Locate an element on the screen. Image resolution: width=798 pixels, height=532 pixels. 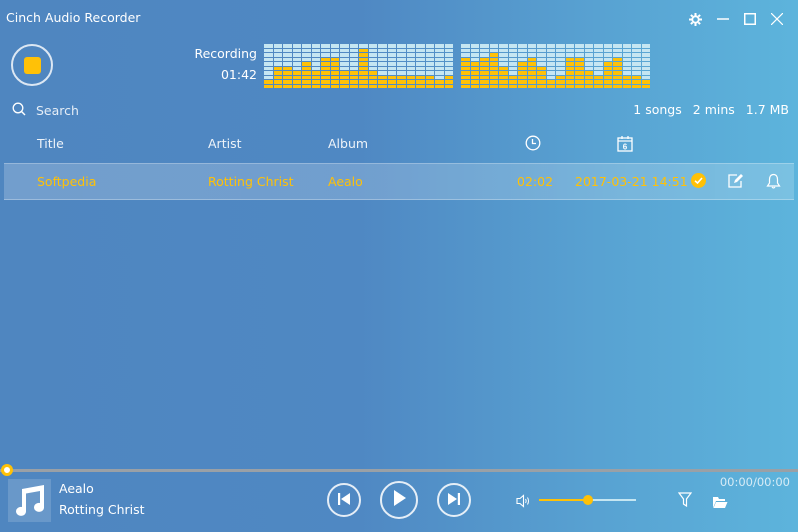
play-button is located at coordinates (399, 500).